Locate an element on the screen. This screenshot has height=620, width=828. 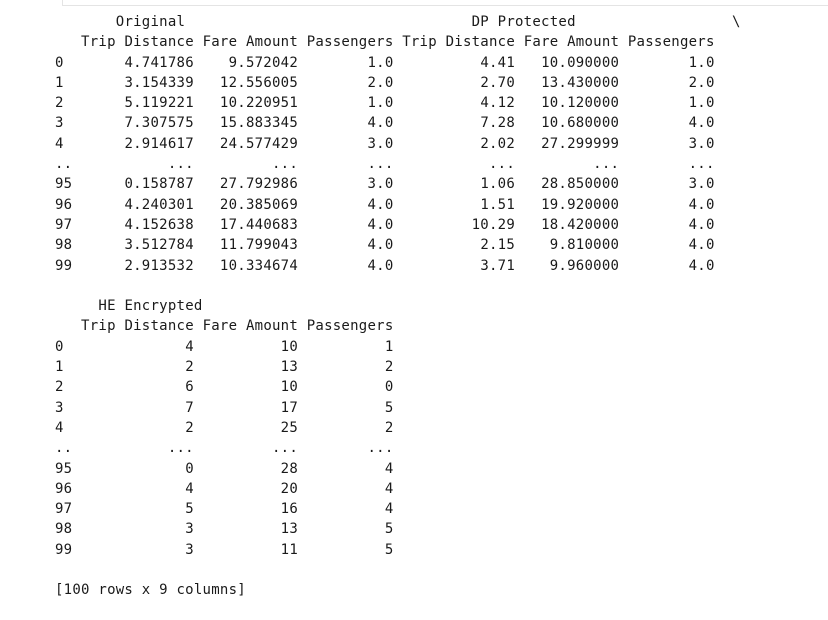
group-header-original: Original is located at coordinates (150, 22).